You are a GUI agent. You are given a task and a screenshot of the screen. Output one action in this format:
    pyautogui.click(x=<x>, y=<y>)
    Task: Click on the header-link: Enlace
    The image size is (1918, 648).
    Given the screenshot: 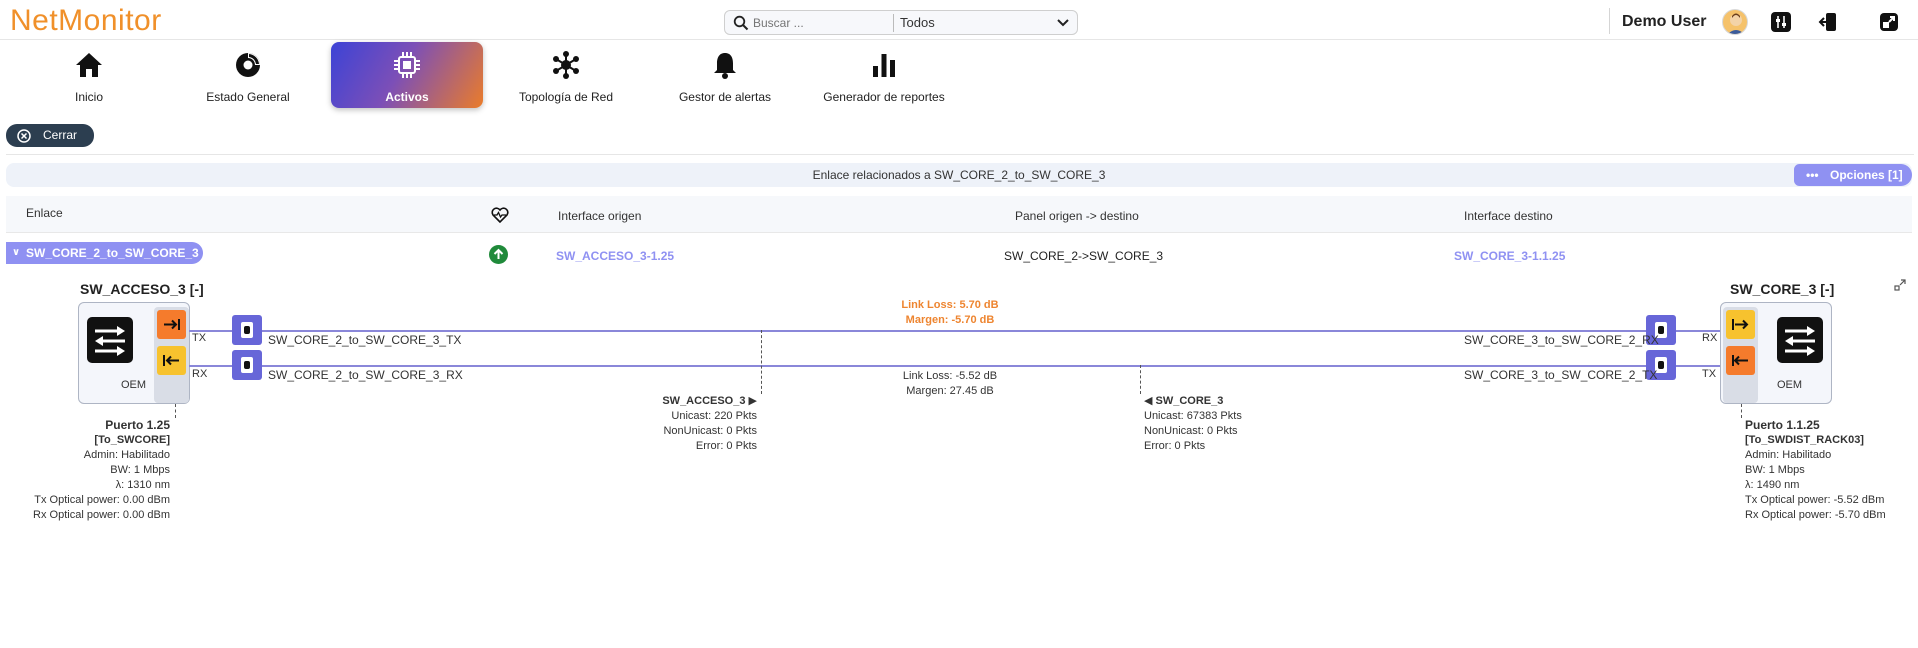 What is the action you would take?
    pyautogui.click(x=44, y=213)
    